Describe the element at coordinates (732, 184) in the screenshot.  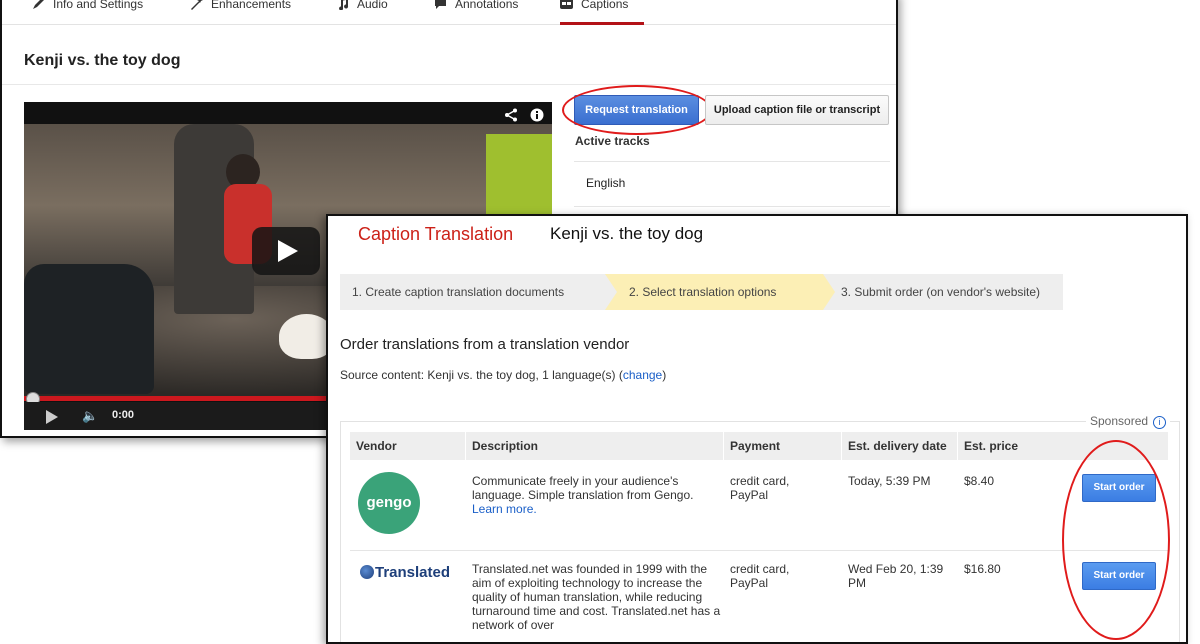
I see `track-row-english: English` at that location.